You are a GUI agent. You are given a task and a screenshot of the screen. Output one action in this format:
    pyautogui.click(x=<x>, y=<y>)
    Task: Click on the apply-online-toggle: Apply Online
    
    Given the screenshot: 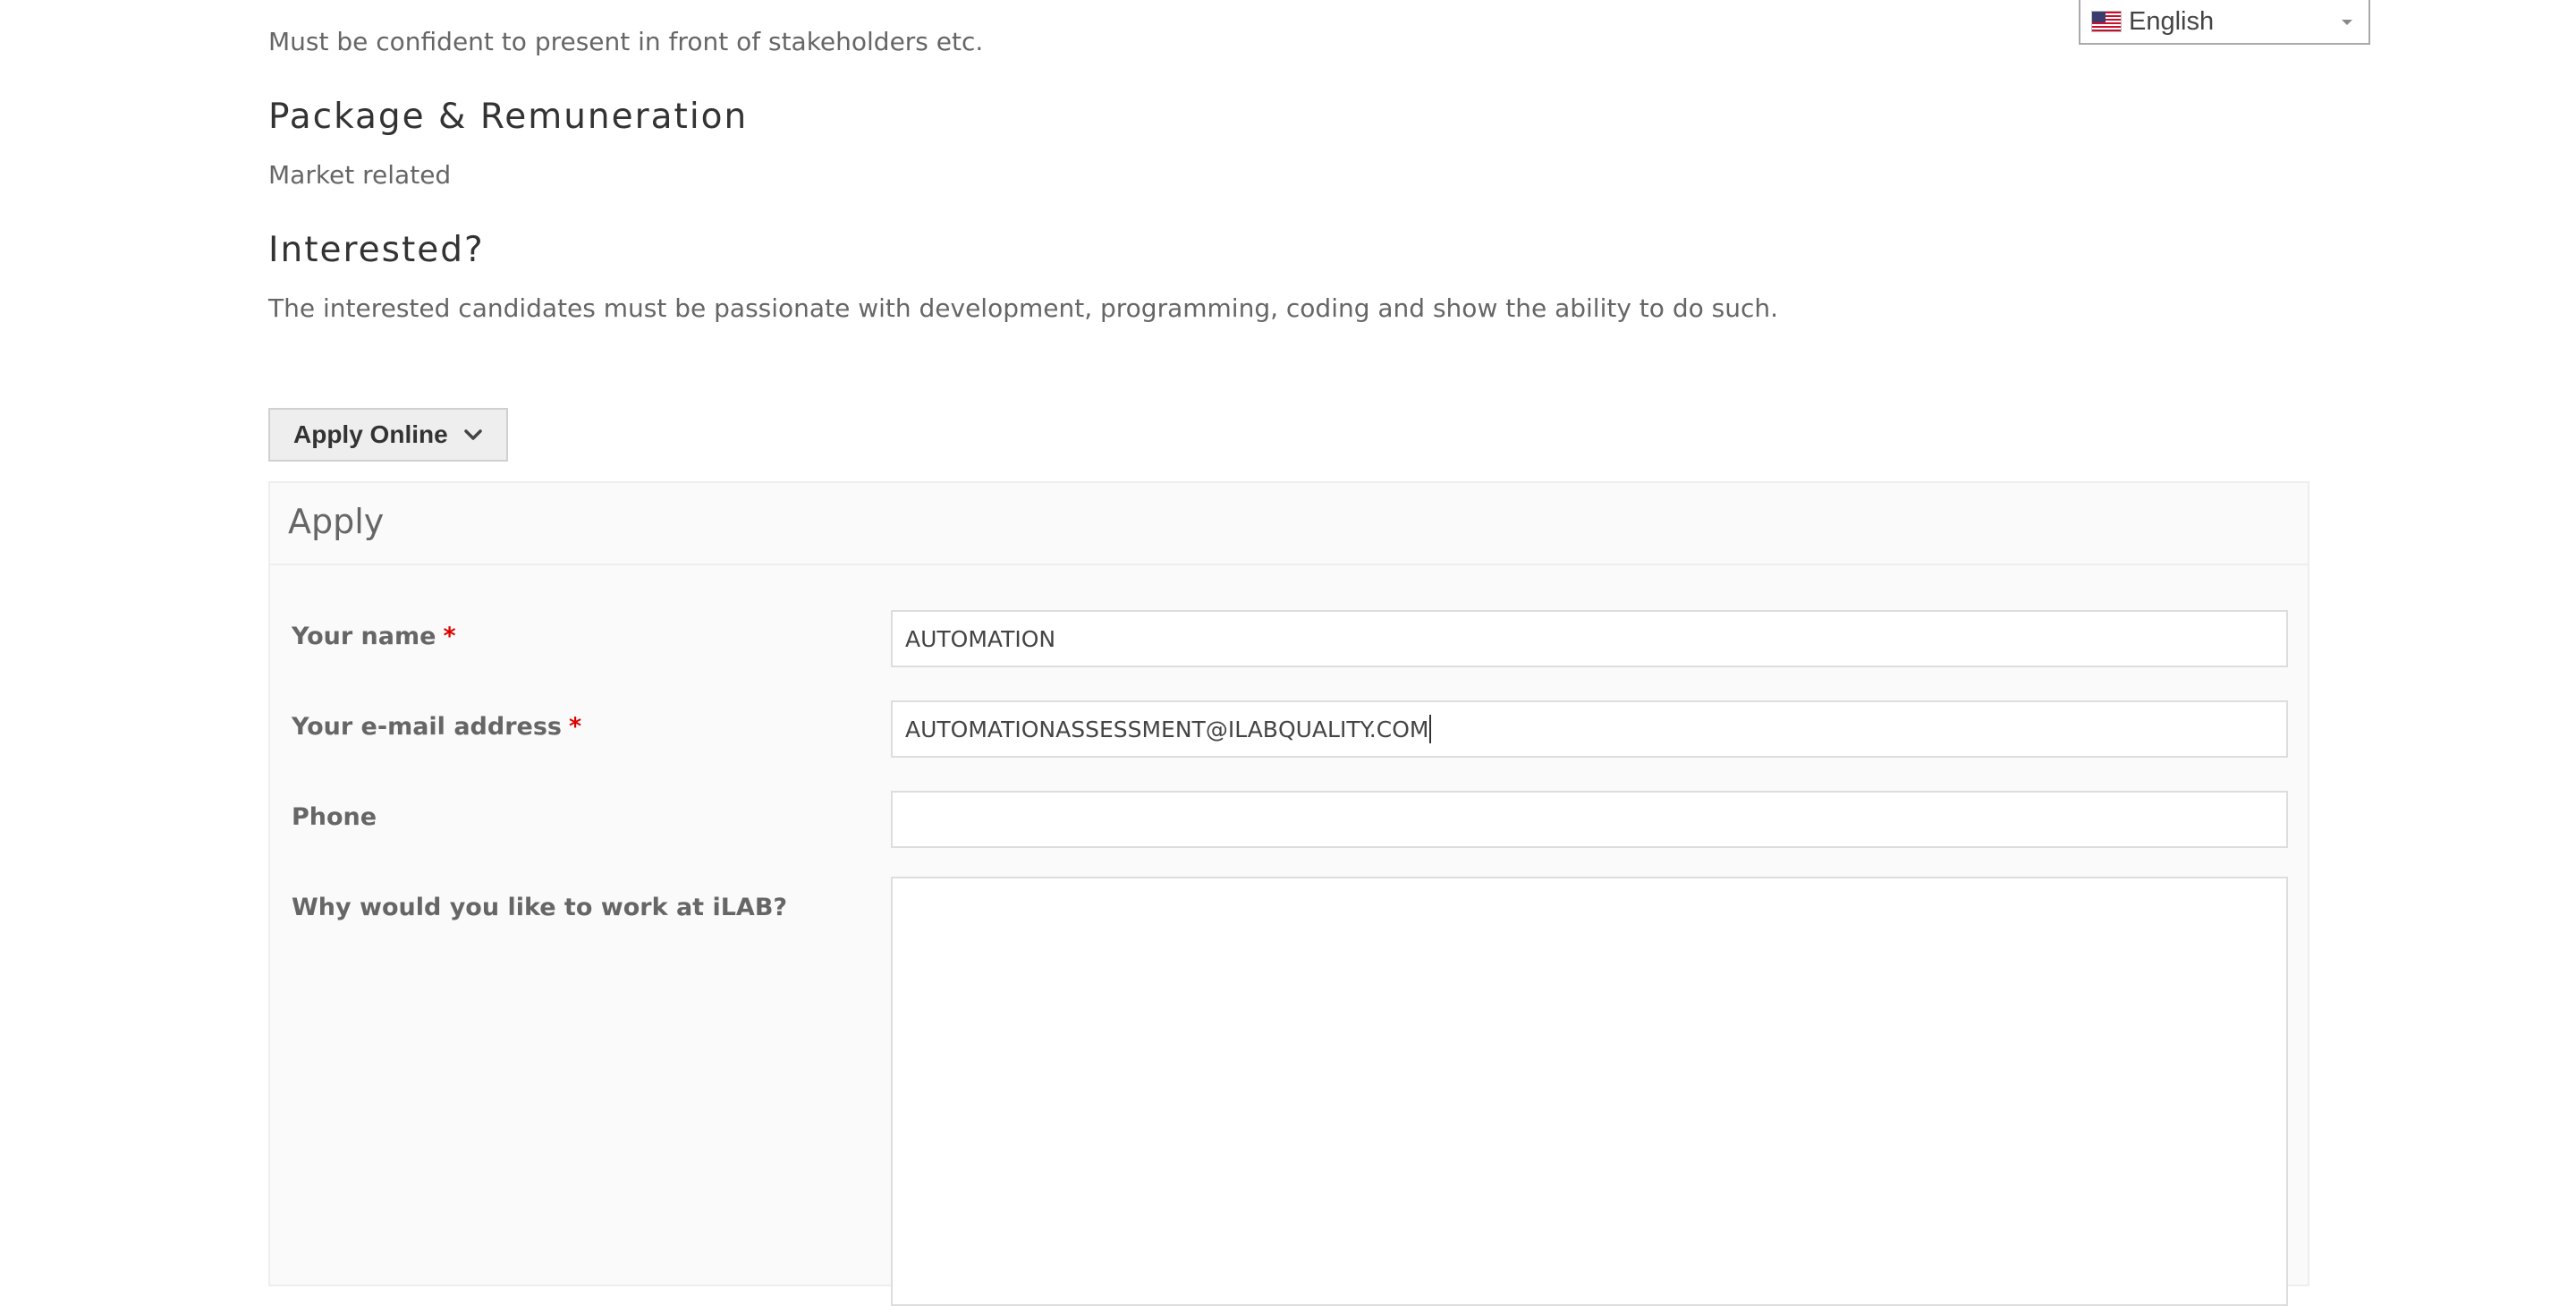 What is the action you would take?
    pyautogui.click(x=388, y=435)
    